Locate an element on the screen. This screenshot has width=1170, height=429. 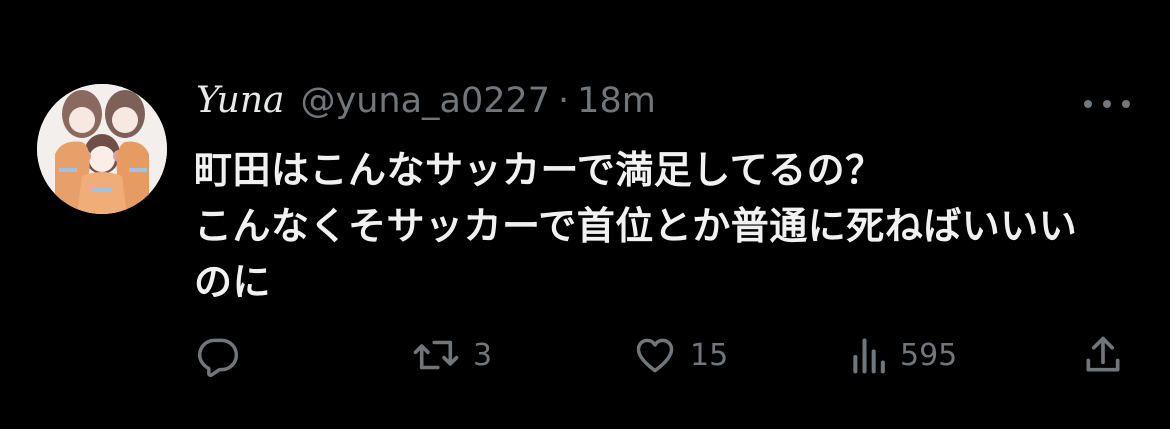
avatar-image is located at coordinates (102, 149).